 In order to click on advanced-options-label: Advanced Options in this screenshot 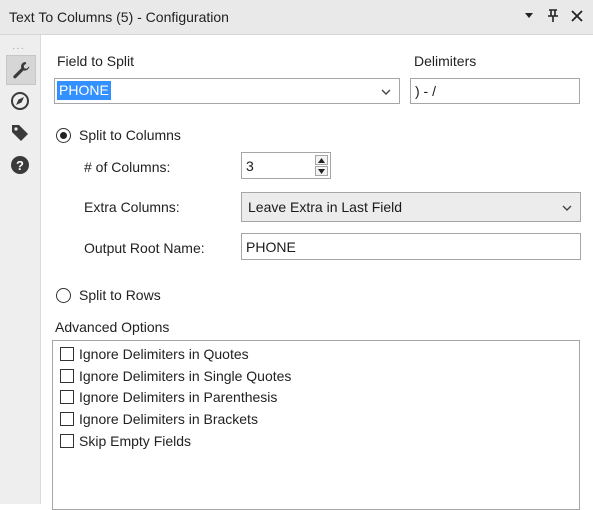, I will do `click(112, 327)`.